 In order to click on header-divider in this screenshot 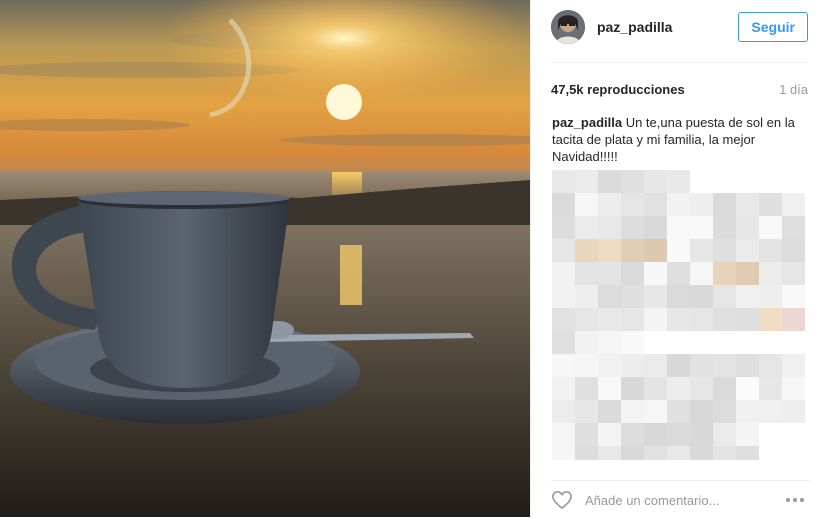, I will do `click(679, 62)`.